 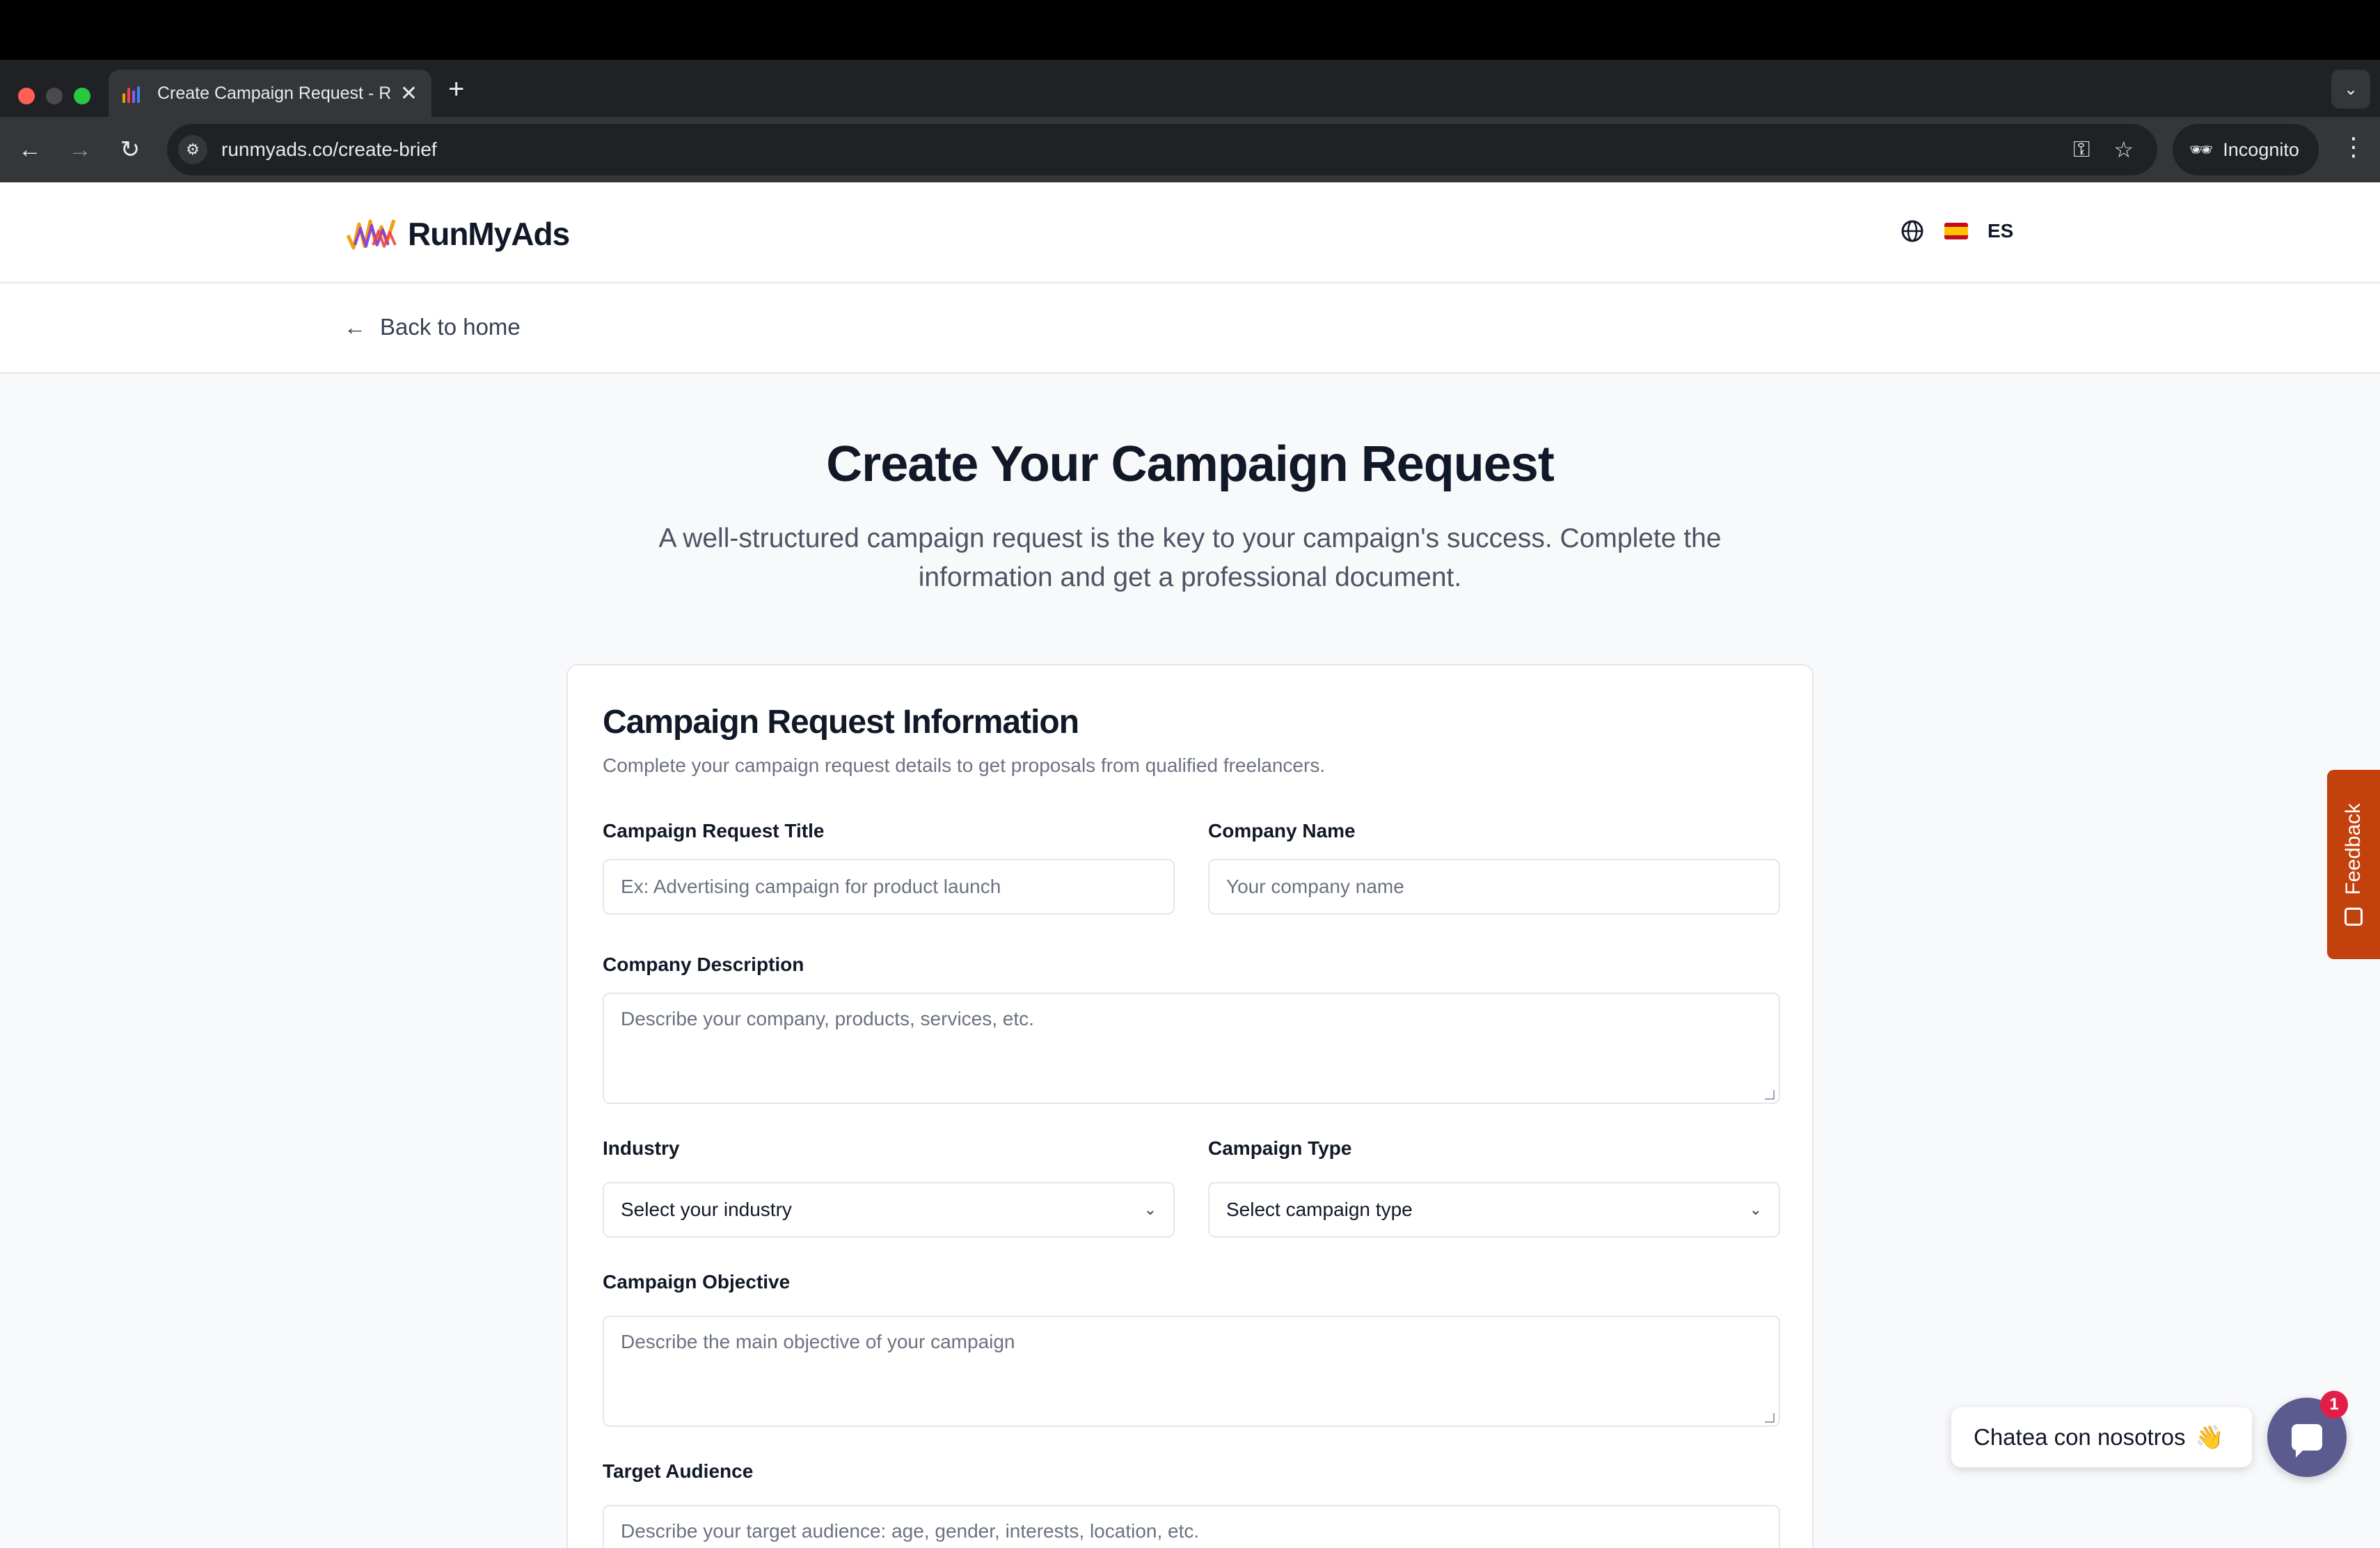 I want to click on close-tab-icon: ✕, so click(x=409, y=94).